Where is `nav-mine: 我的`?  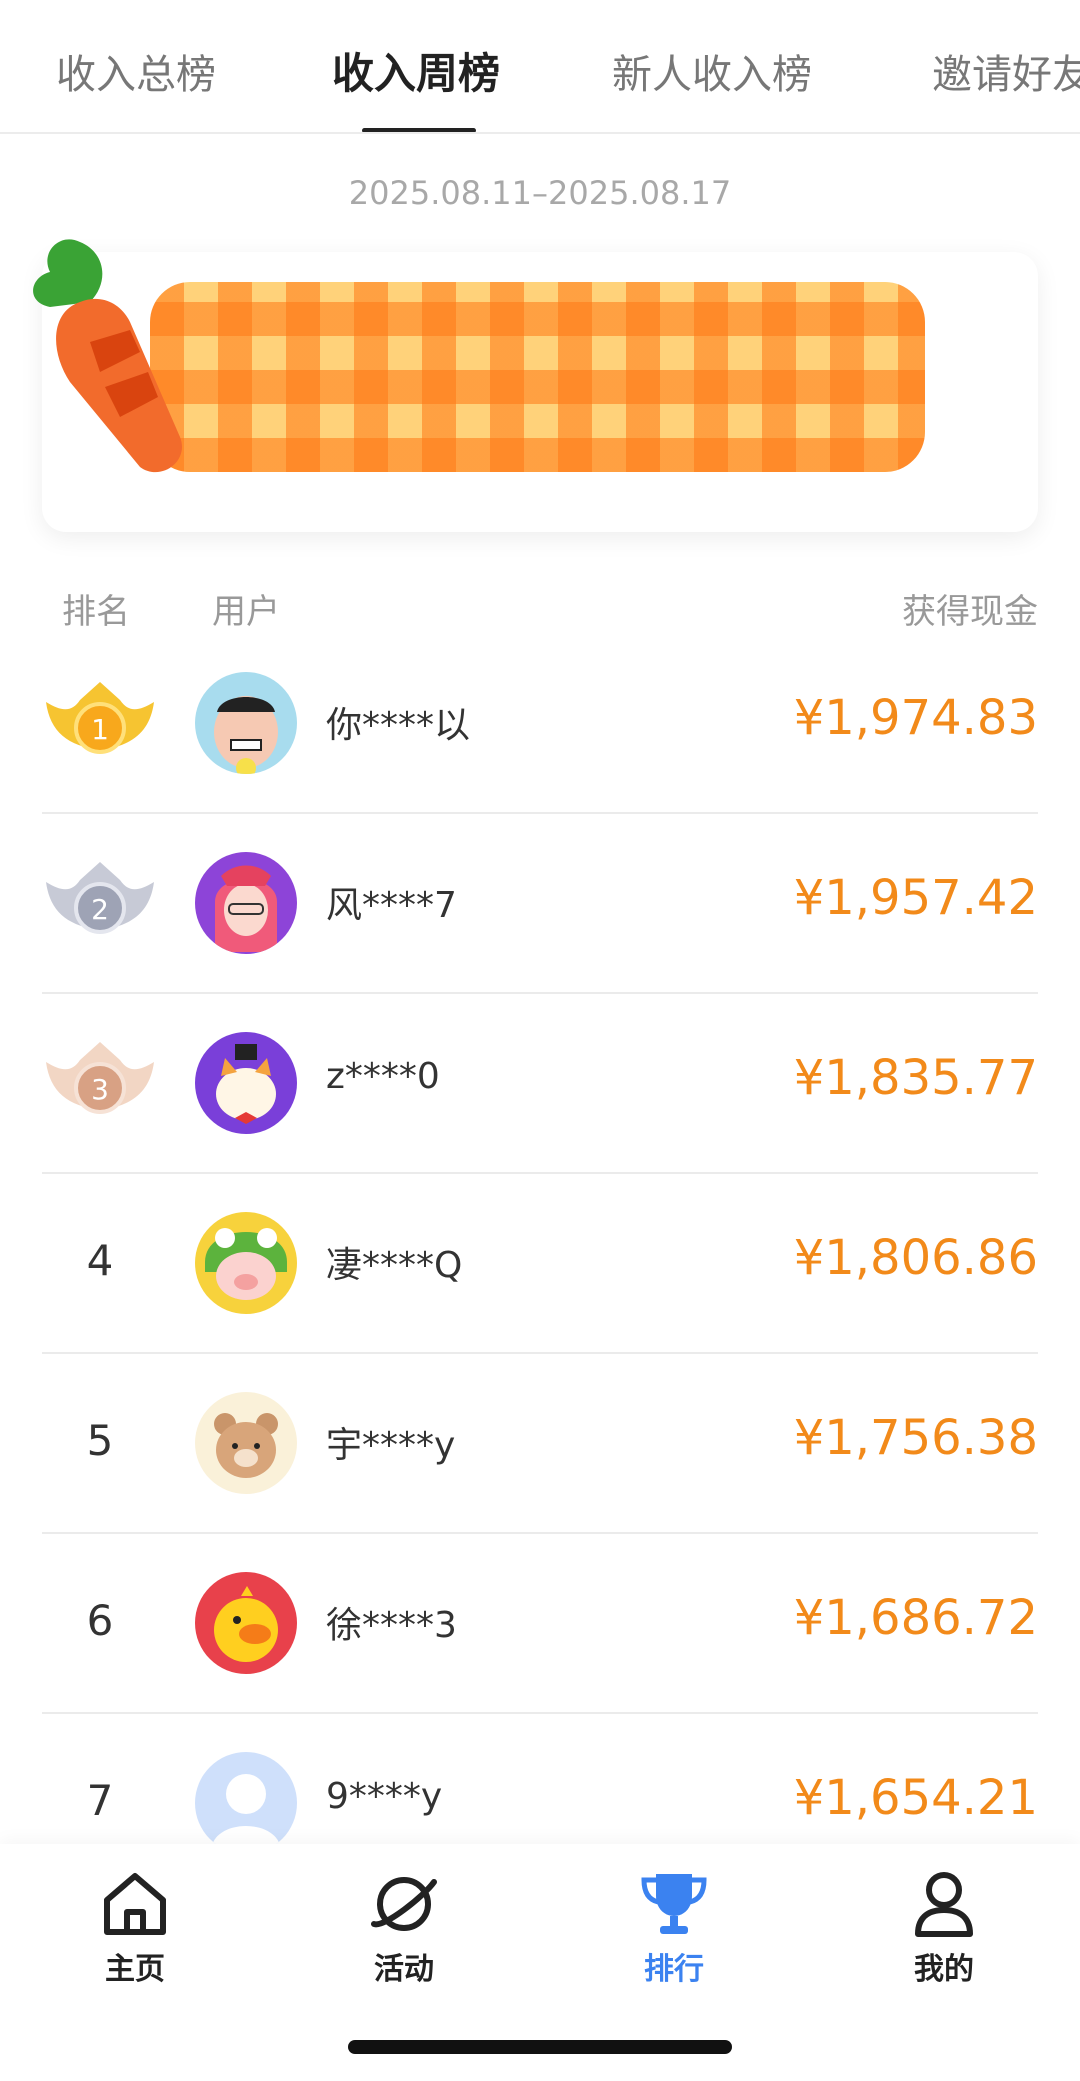
nav-mine: 我的 is located at coordinates (944, 1927).